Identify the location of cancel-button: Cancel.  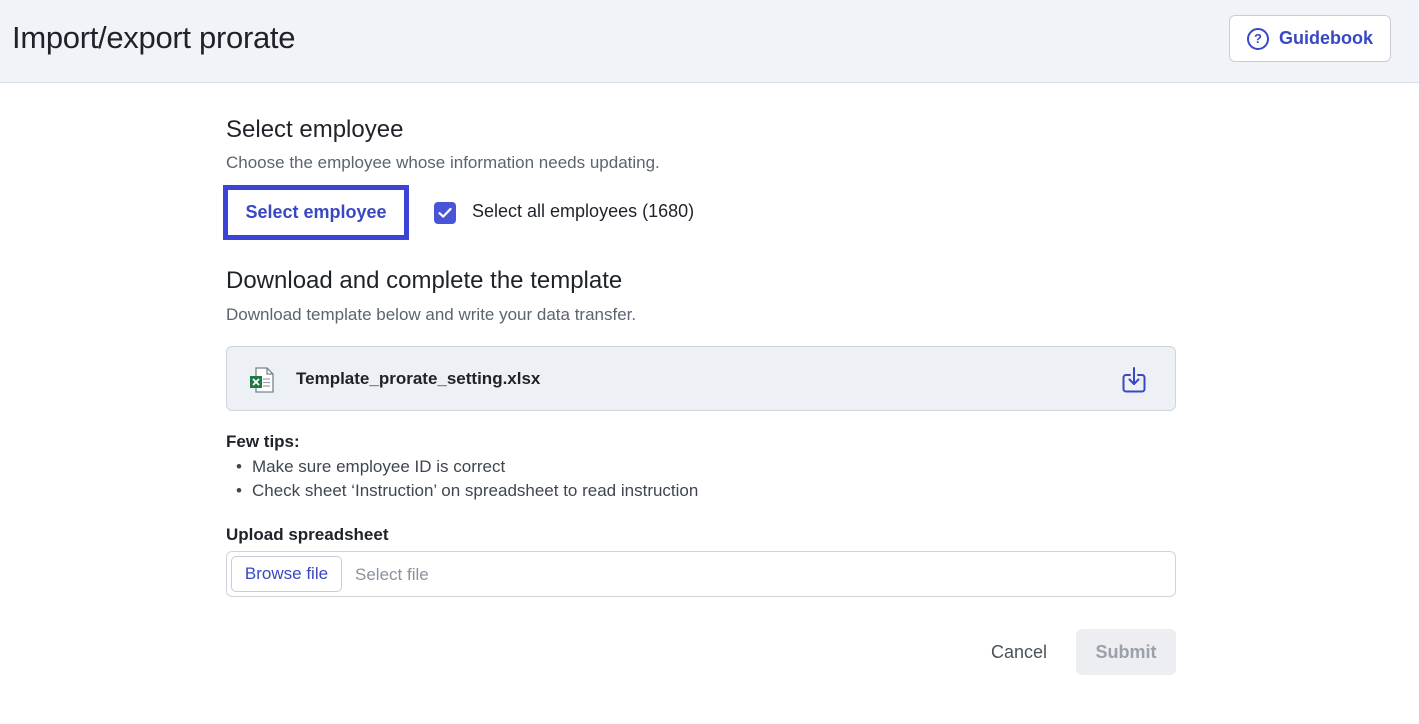
(1019, 652).